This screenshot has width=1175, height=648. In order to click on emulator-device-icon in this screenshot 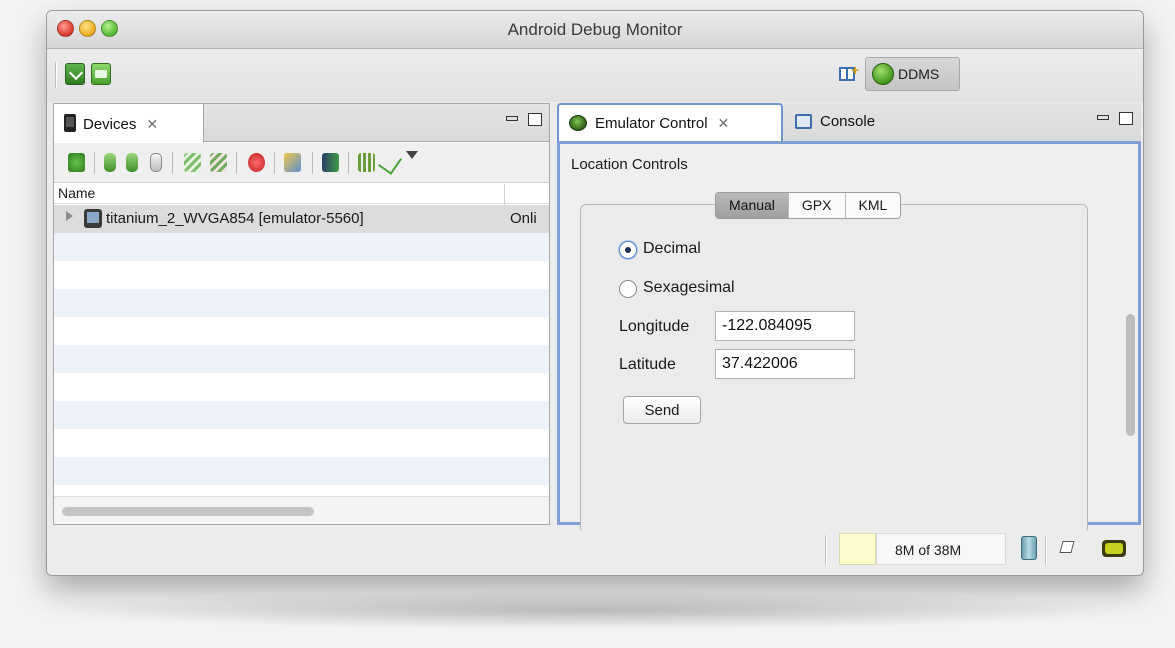, I will do `click(93, 218)`.